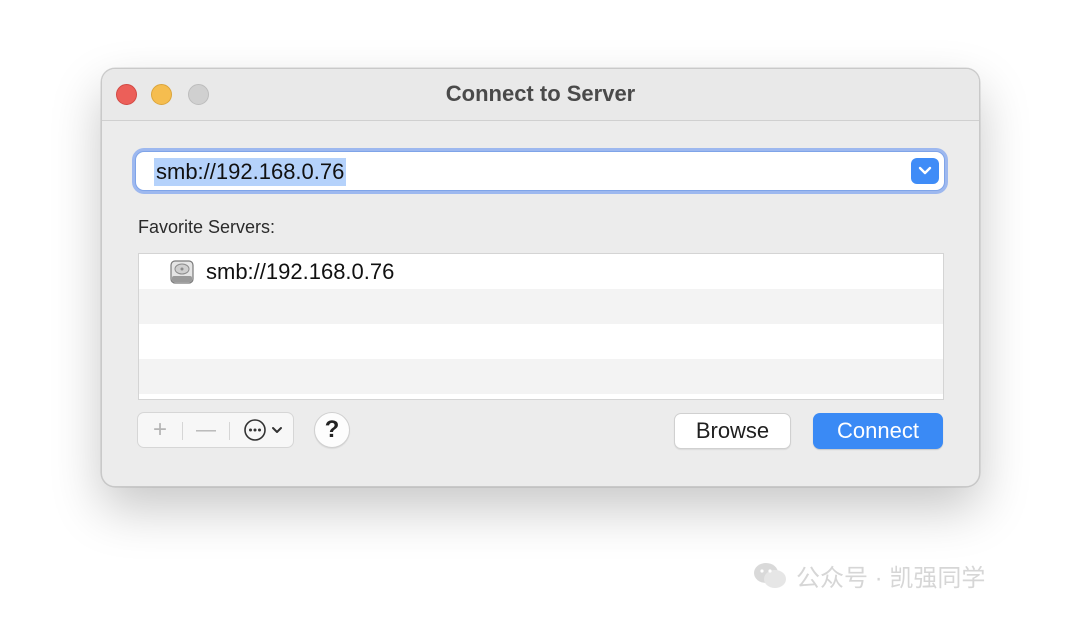 This screenshot has width=1080, height=619. I want to click on more-actions-button, so click(263, 430).